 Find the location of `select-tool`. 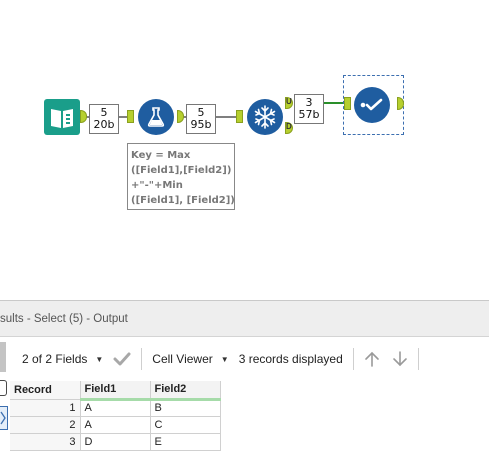

select-tool is located at coordinates (372, 105).